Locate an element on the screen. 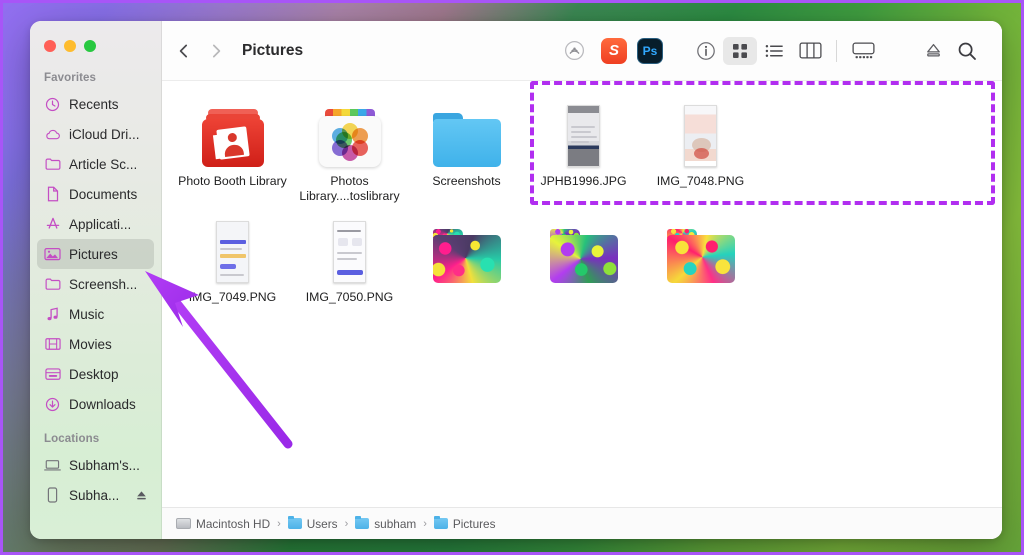 The image size is (1024, 555). photos-library-icon is located at coordinates (349, 134).